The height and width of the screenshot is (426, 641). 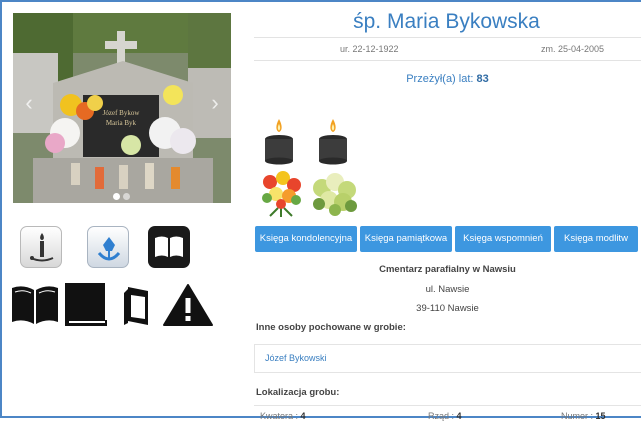 What do you see at coordinates (482, 79) in the screenshot?
I see `age-value: 83` at bounding box center [482, 79].